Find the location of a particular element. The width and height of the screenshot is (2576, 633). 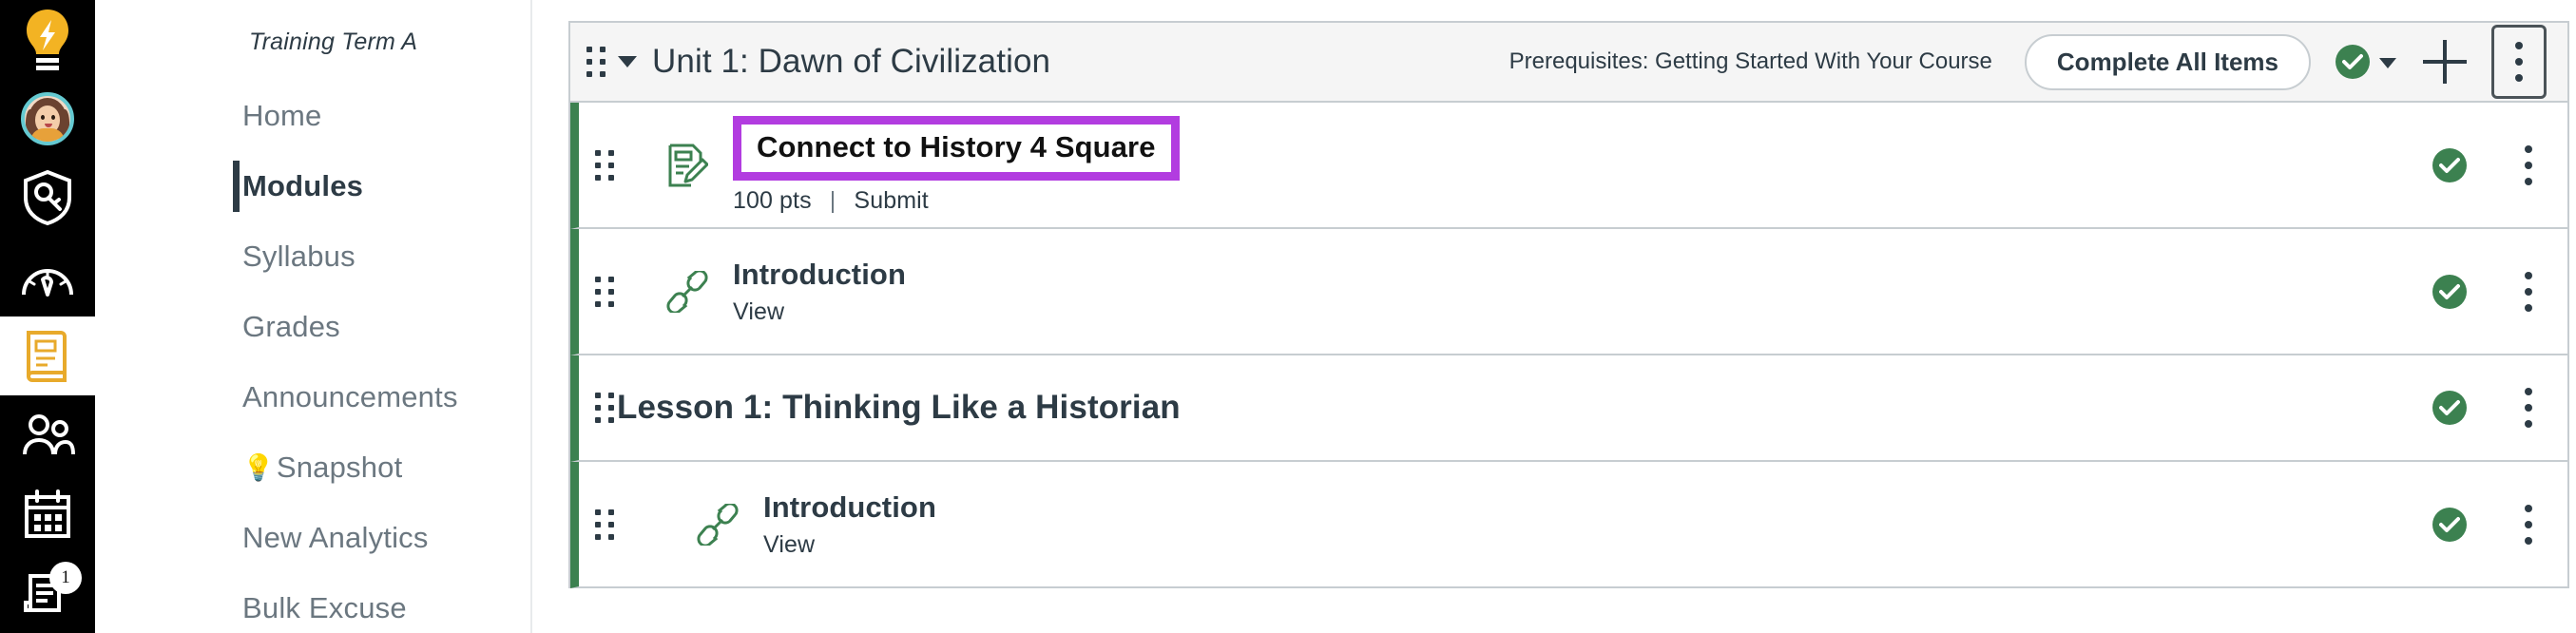

sidebar-item-label: Syllabus is located at coordinates (299, 256).